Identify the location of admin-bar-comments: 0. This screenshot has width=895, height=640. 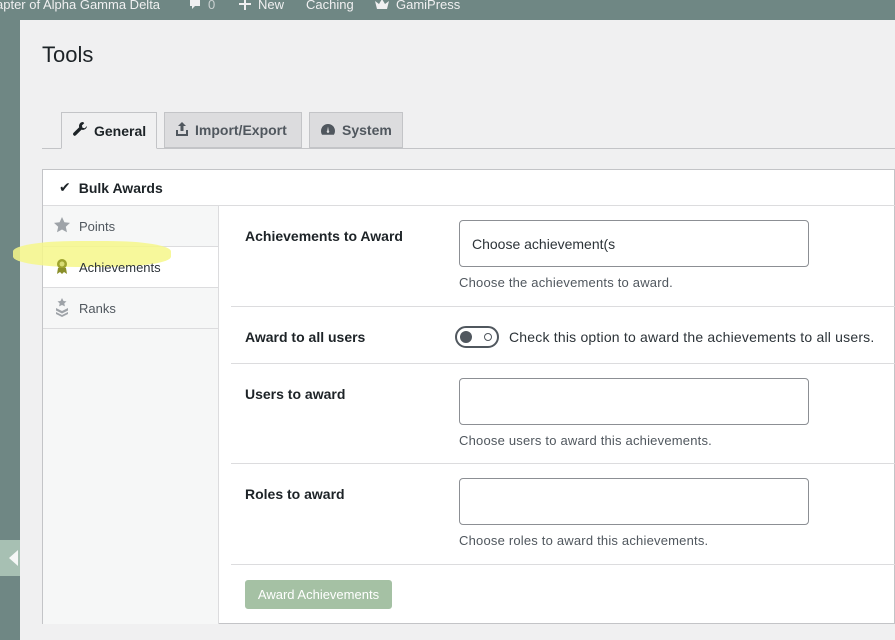
(201, 7).